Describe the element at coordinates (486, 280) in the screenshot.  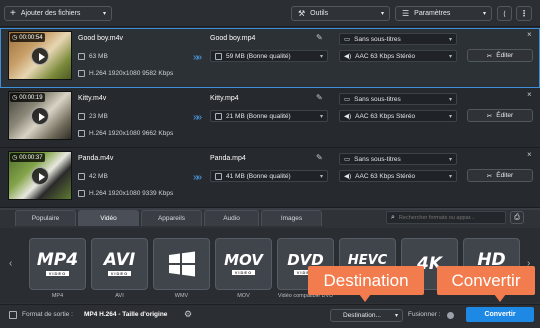
I see `convert-callout: Convertir` at that location.